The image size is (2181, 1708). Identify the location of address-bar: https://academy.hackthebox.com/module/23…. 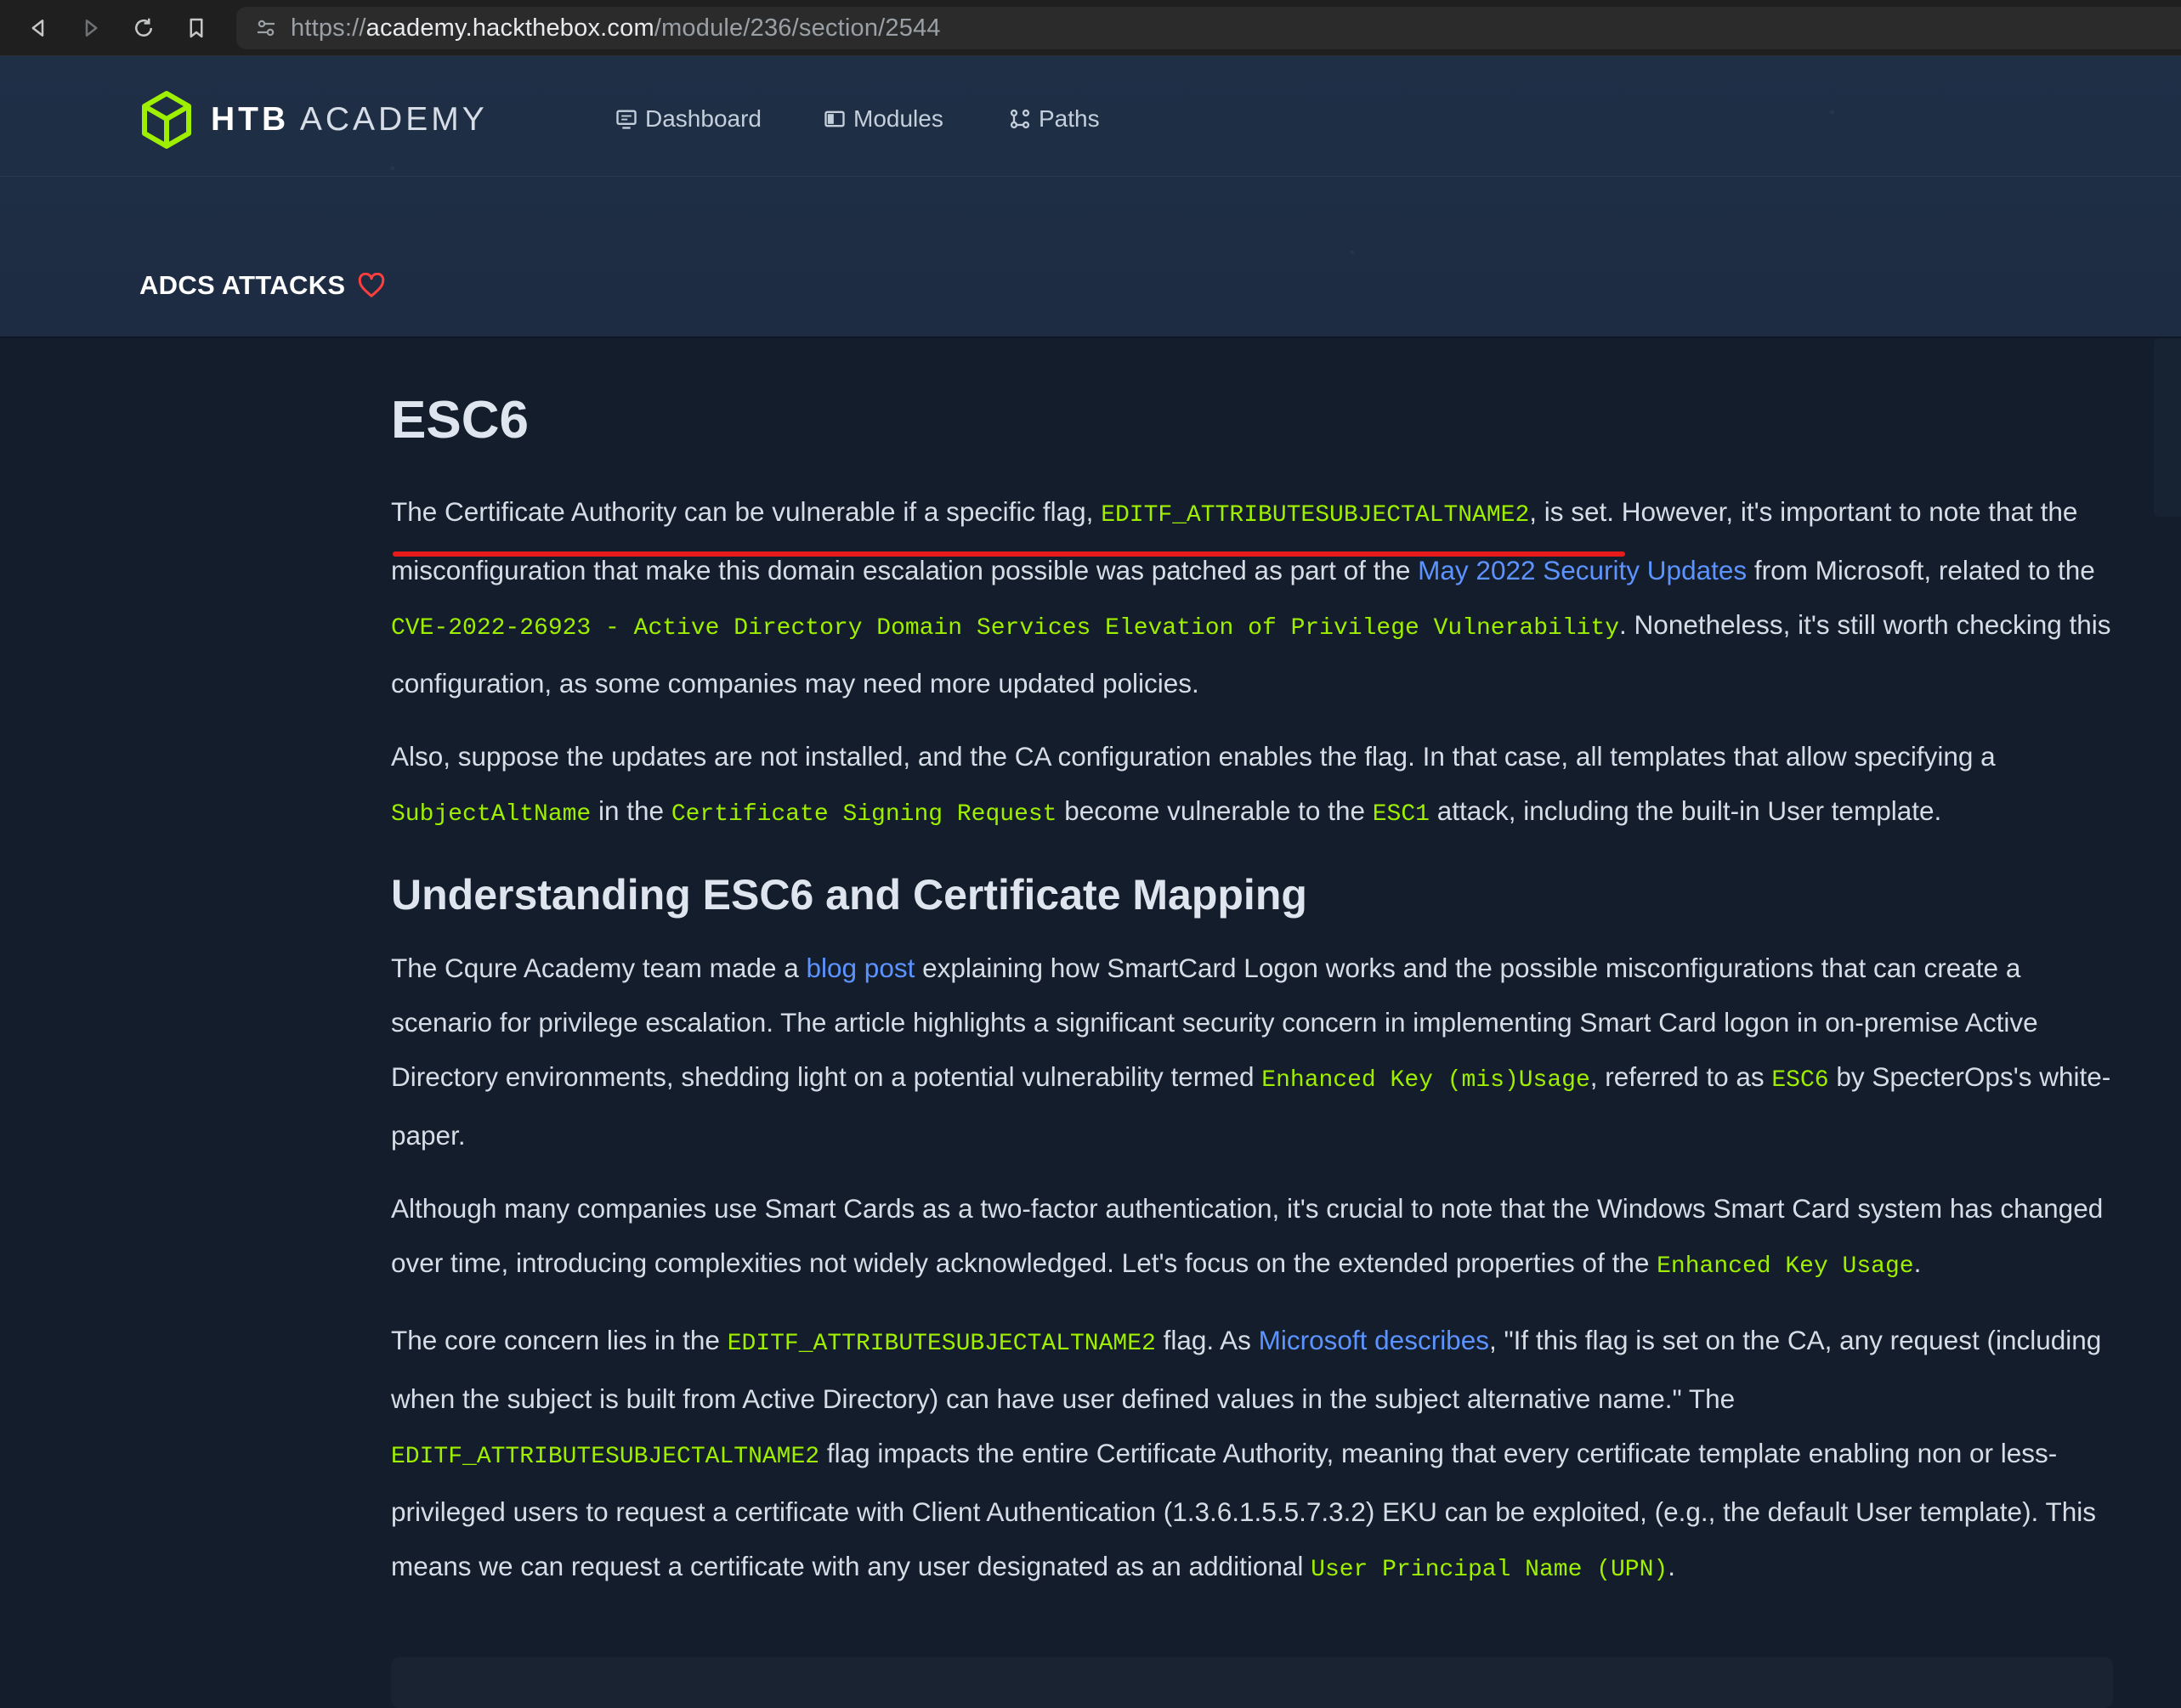
(1208, 28).